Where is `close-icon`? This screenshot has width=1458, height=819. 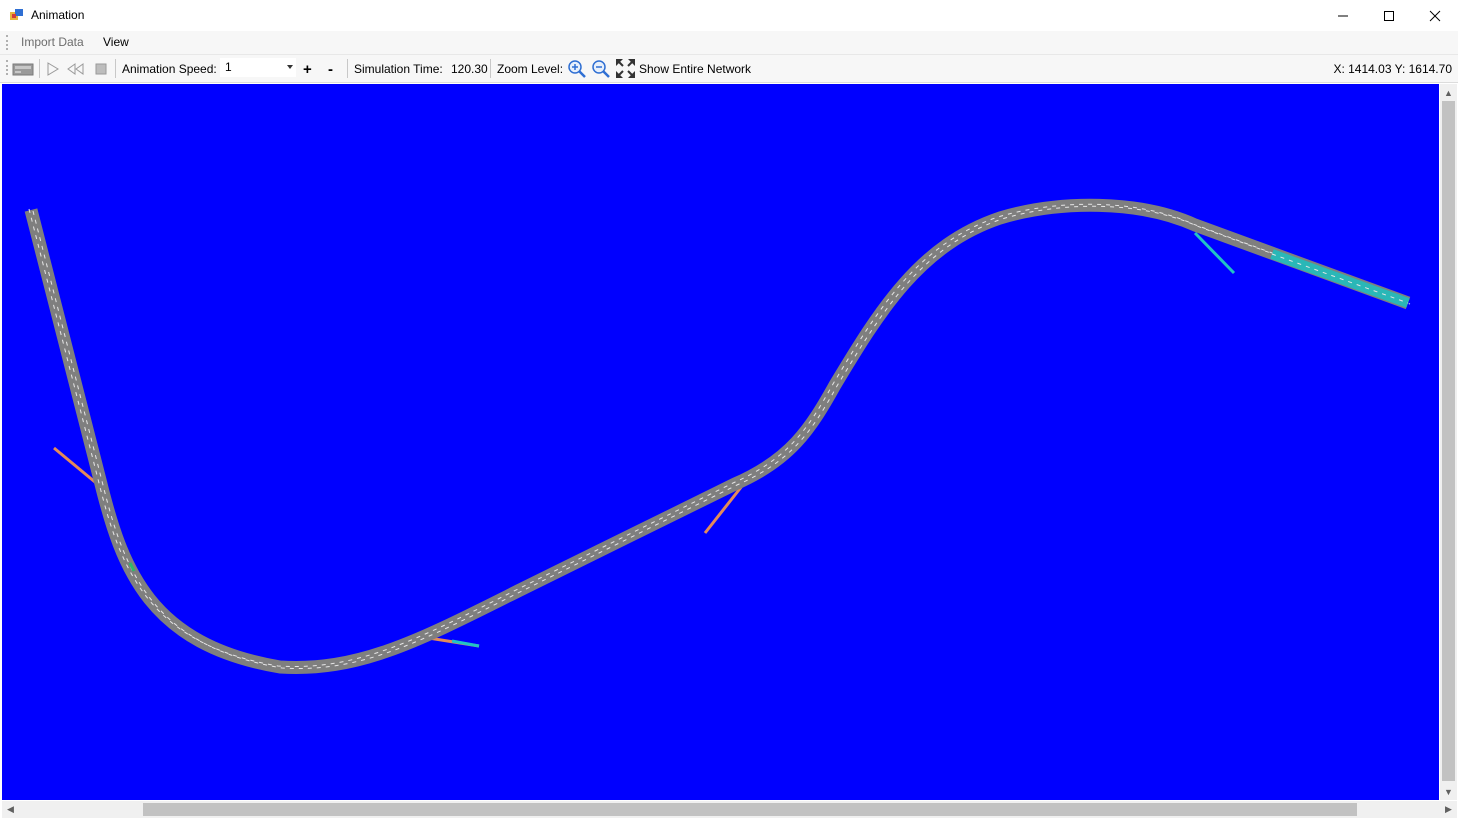 close-icon is located at coordinates (1435, 15).